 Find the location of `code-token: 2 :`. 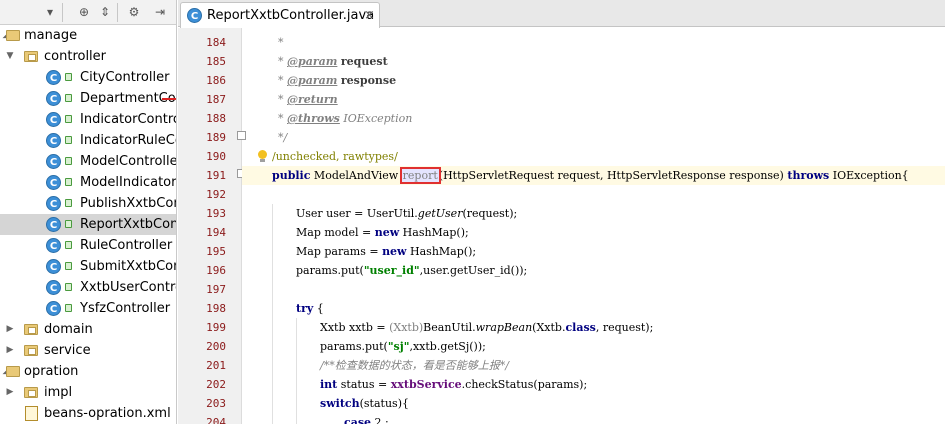

code-token: 2 : is located at coordinates (380, 420).